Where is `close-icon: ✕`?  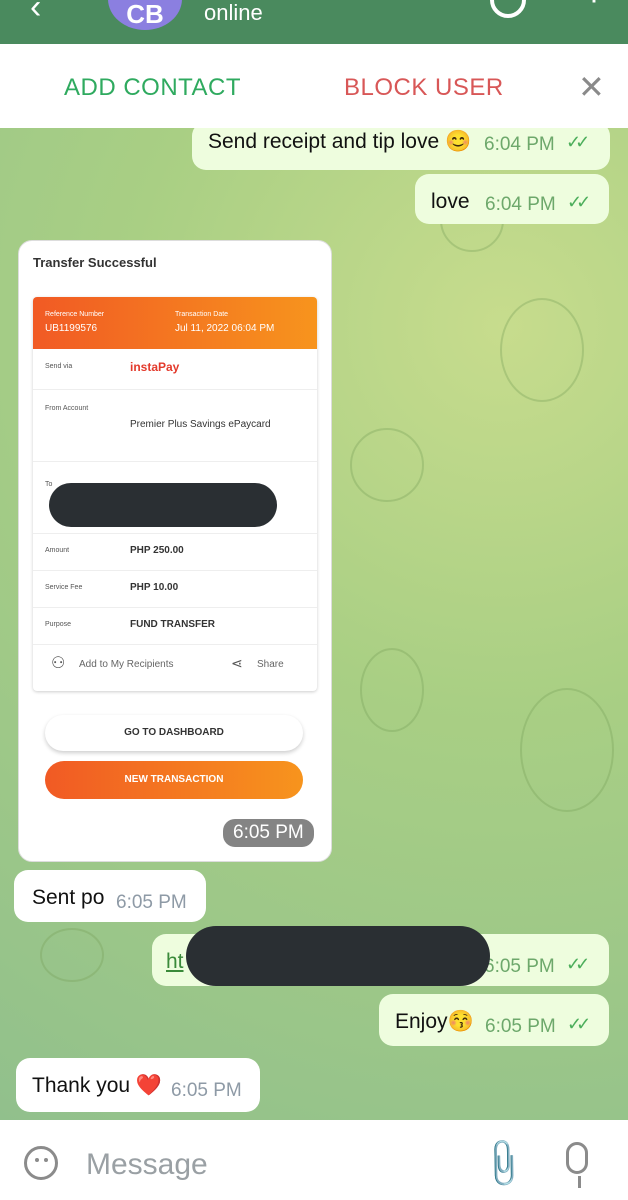
close-icon: ✕ is located at coordinates (591, 87).